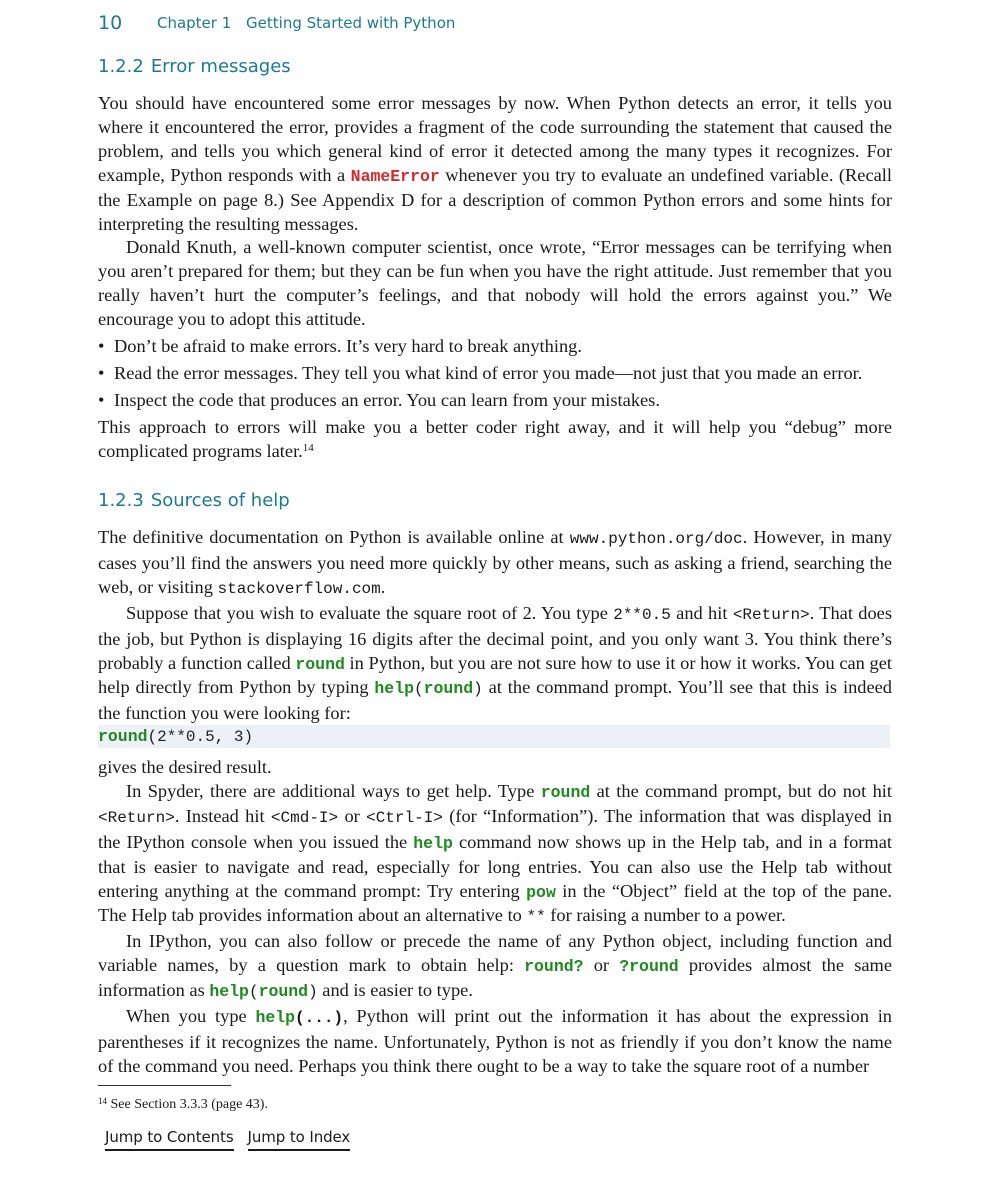  Describe the element at coordinates (220, 500) in the screenshot. I see `section-title: Sources of help` at that location.